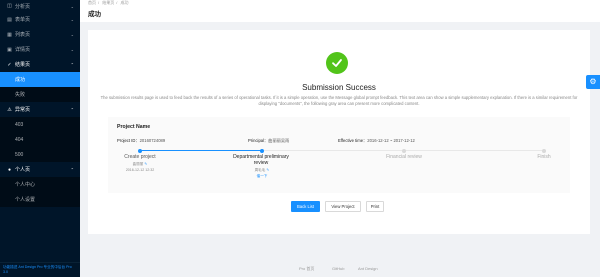 Image resolution: width=600 pixels, height=277 pixels. Describe the element at coordinates (40, 124) in the screenshot. I see `sidebar-item-403: 403` at that location.